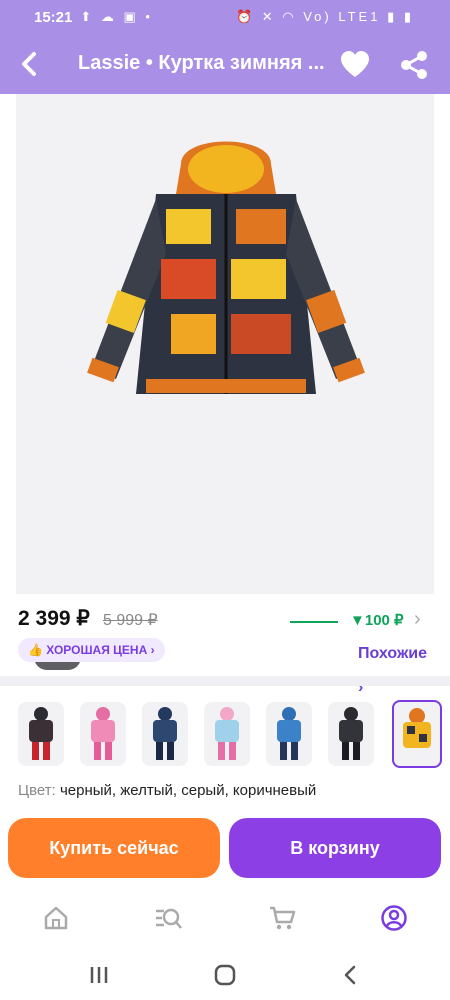  Describe the element at coordinates (394, 918) in the screenshot. I see `profile-icon` at that location.